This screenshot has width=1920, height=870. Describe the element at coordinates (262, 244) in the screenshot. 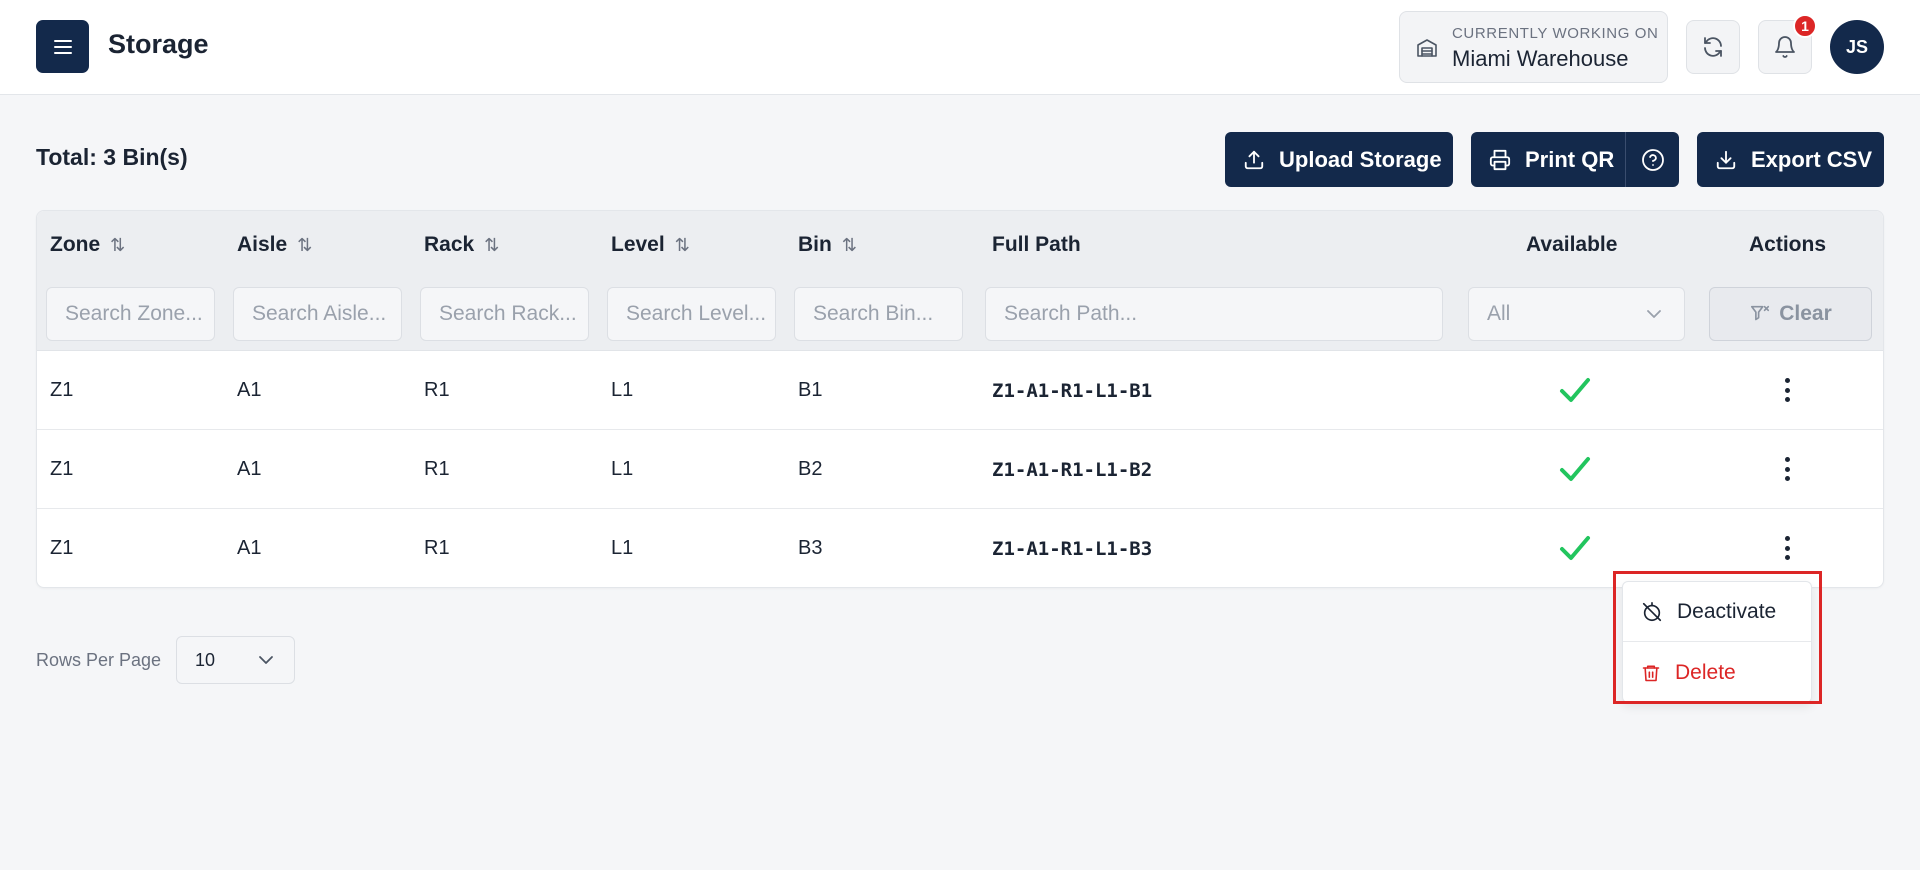

I see `column-label: Aisle` at that location.